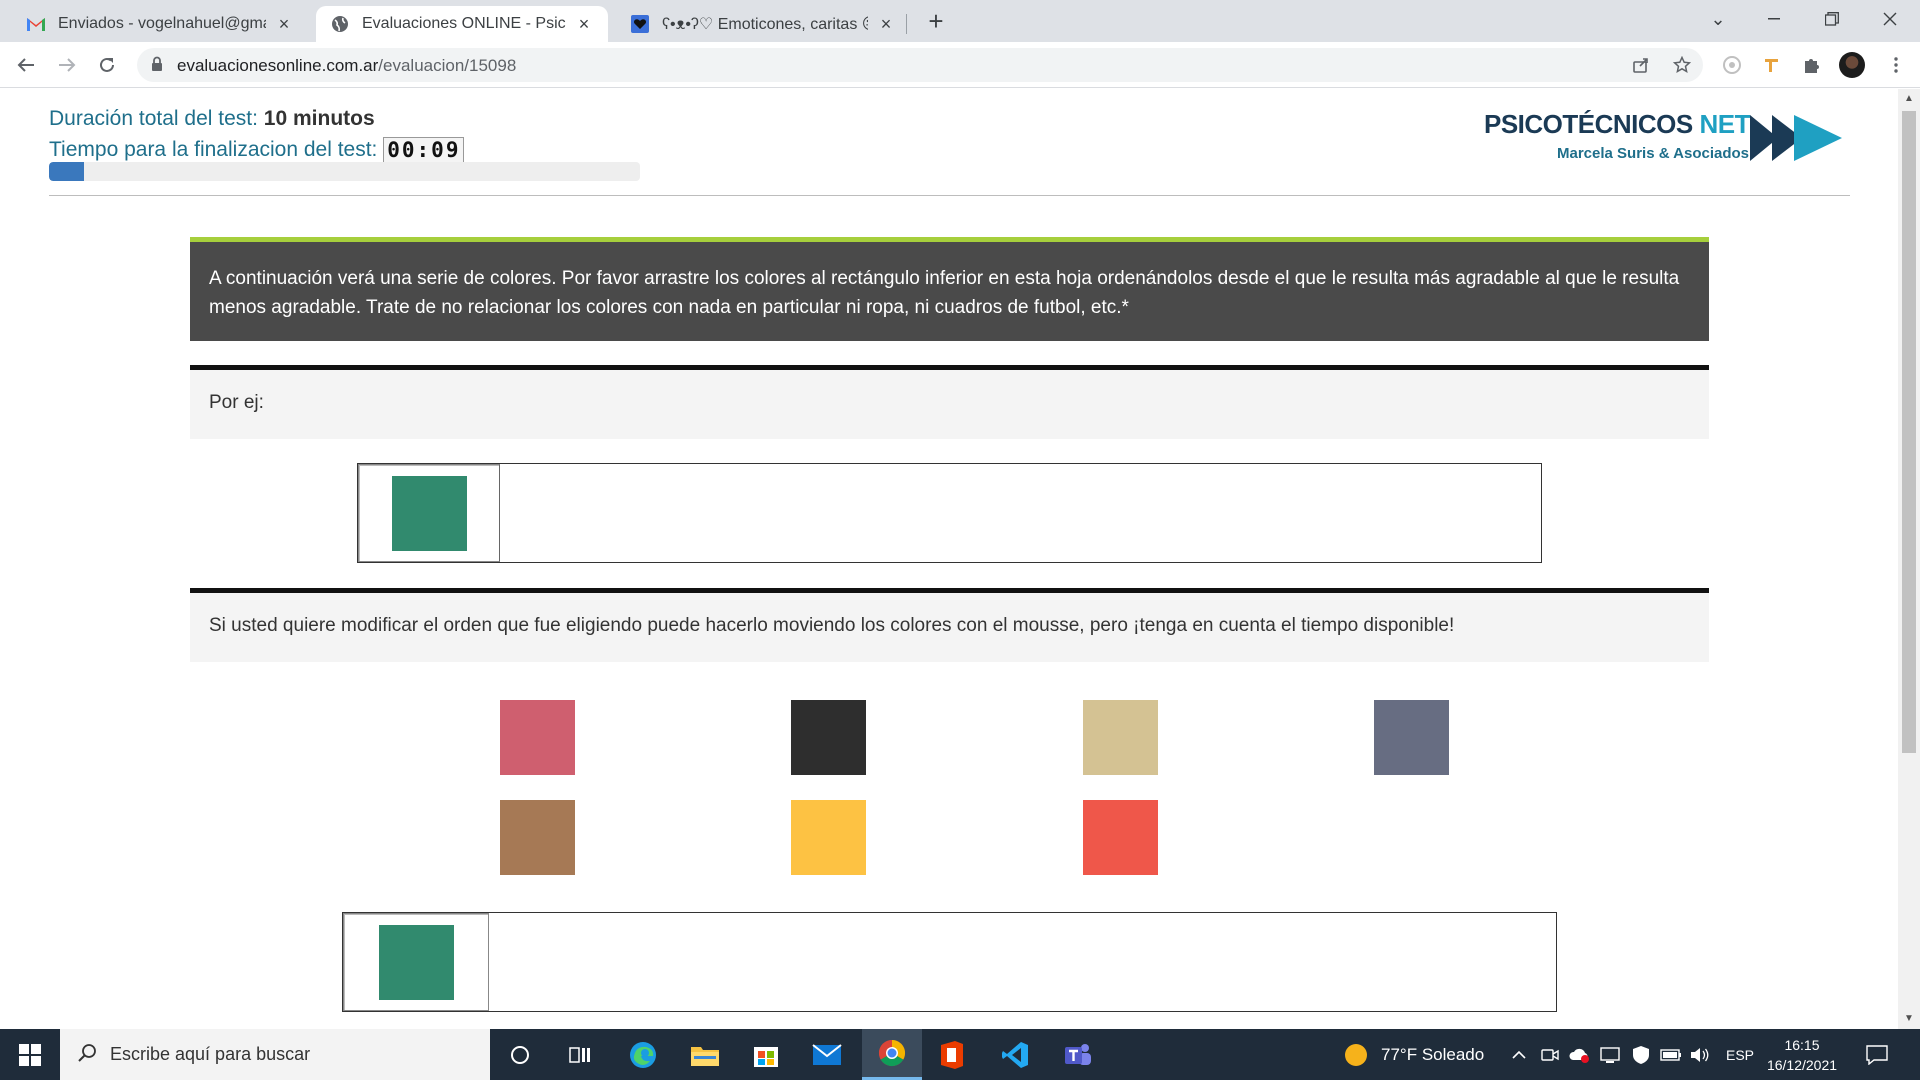  Describe the element at coordinates (447, 65) in the screenshot. I see `url-path: /evaluacion/15098` at that location.